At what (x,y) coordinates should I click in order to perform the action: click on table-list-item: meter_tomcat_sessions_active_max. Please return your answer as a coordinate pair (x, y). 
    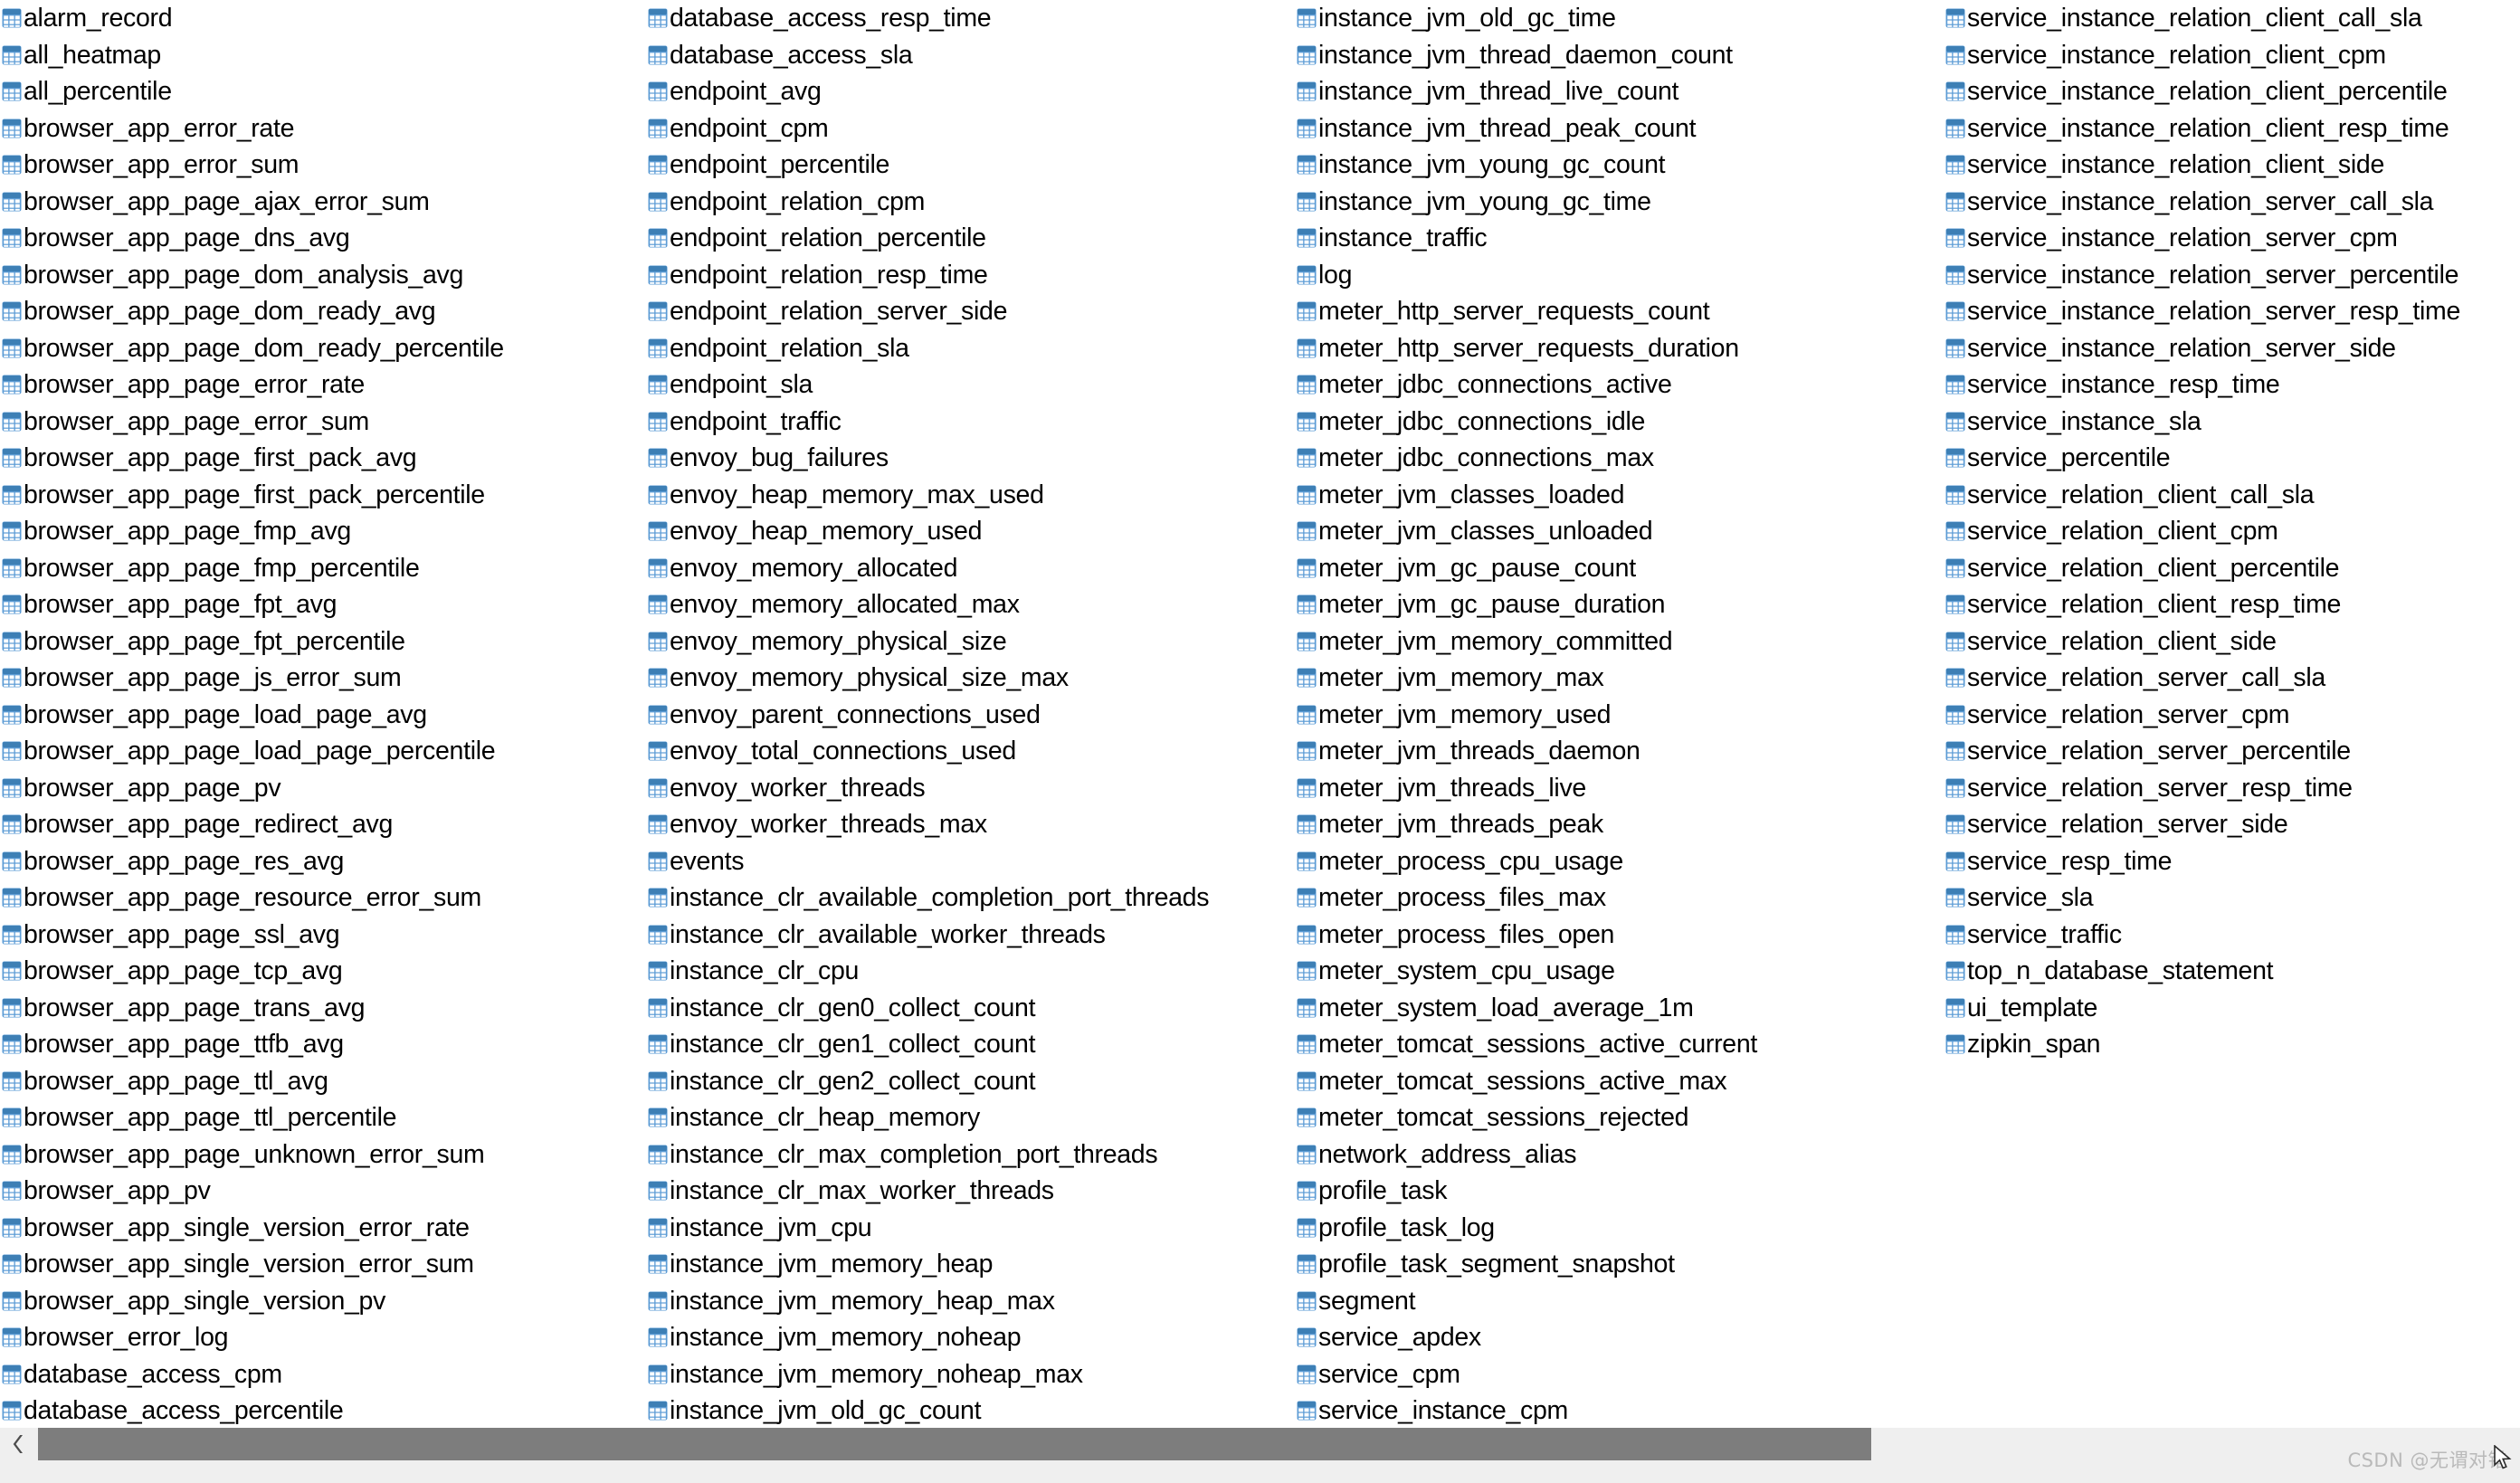
    Looking at the image, I should click on (1621, 1081).